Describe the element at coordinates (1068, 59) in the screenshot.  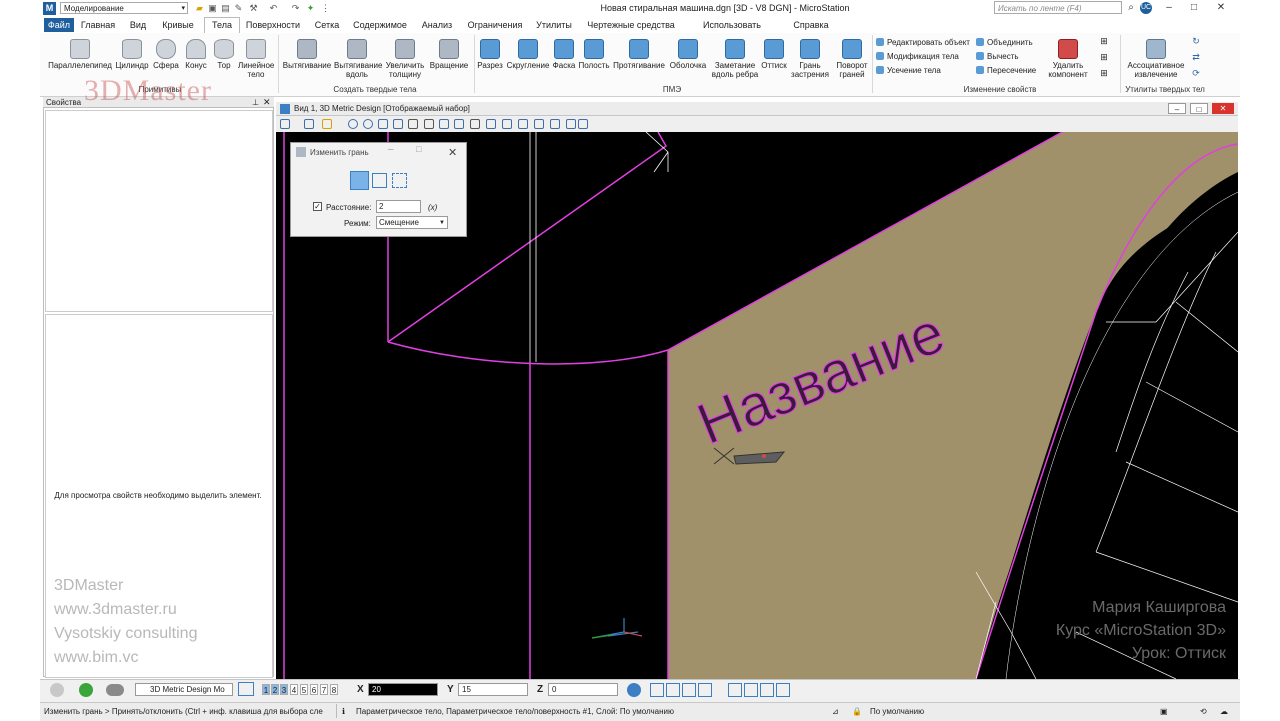
I see `delete-component-button: Удалить компонент` at that location.